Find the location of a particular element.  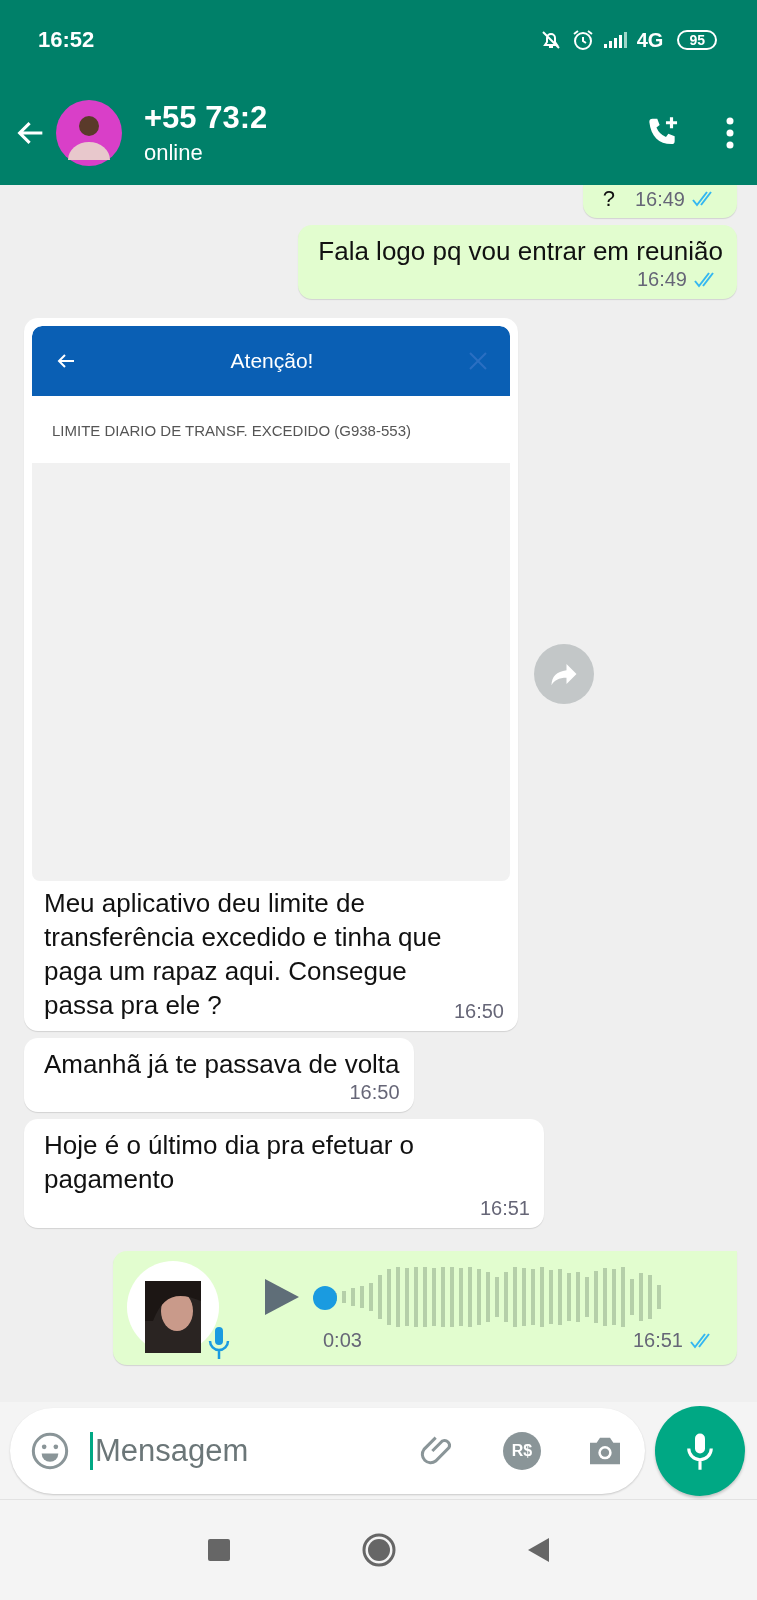

network-label: 4G is located at coordinates (650, 40).